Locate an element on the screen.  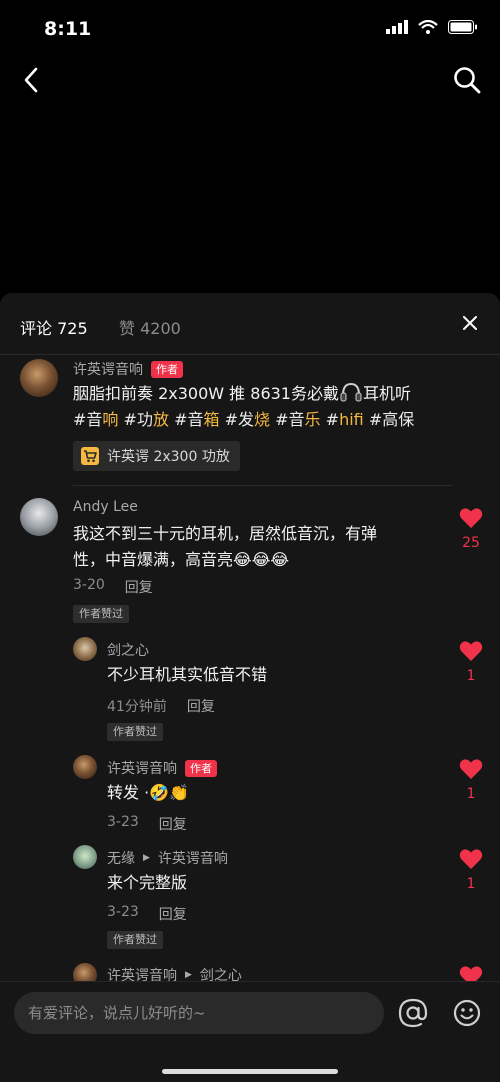
sheet-header: 评论 725 赞 4200 is located at coordinates (250, 324).